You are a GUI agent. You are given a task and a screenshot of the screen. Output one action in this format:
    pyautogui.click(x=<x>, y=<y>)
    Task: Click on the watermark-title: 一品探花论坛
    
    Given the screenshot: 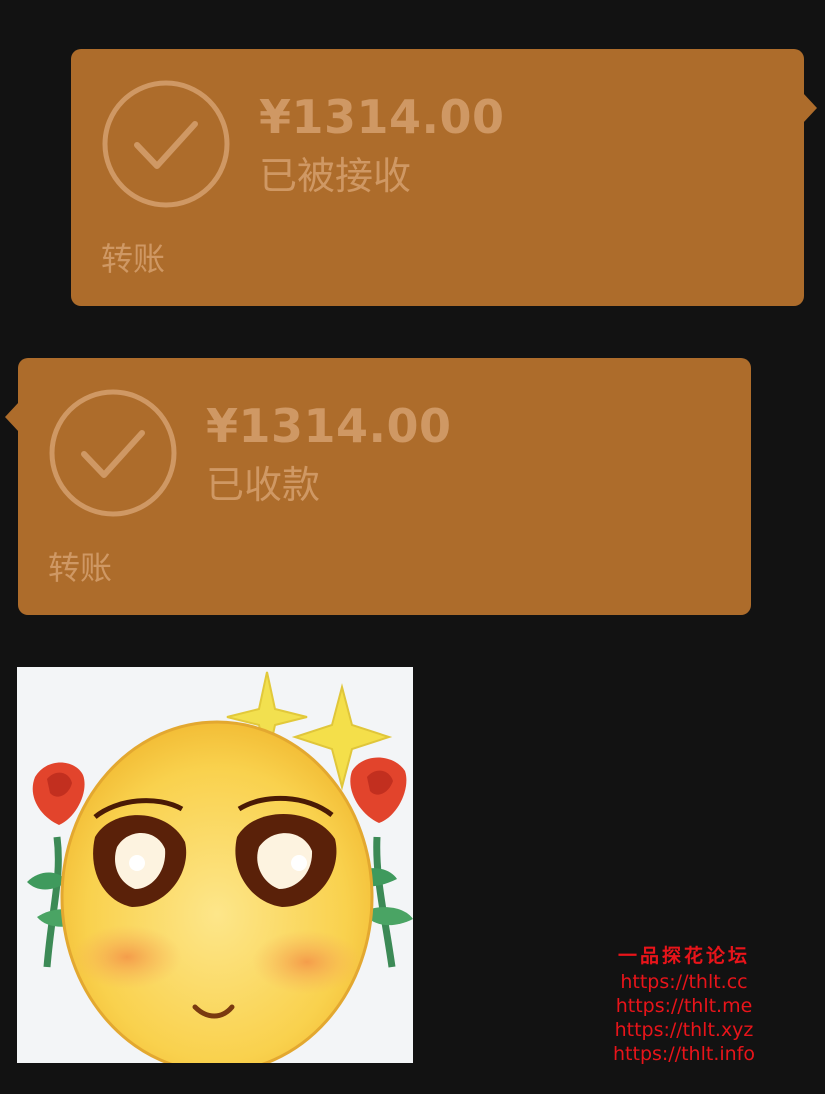 What is the action you would take?
    pyautogui.click(x=683, y=956)
    